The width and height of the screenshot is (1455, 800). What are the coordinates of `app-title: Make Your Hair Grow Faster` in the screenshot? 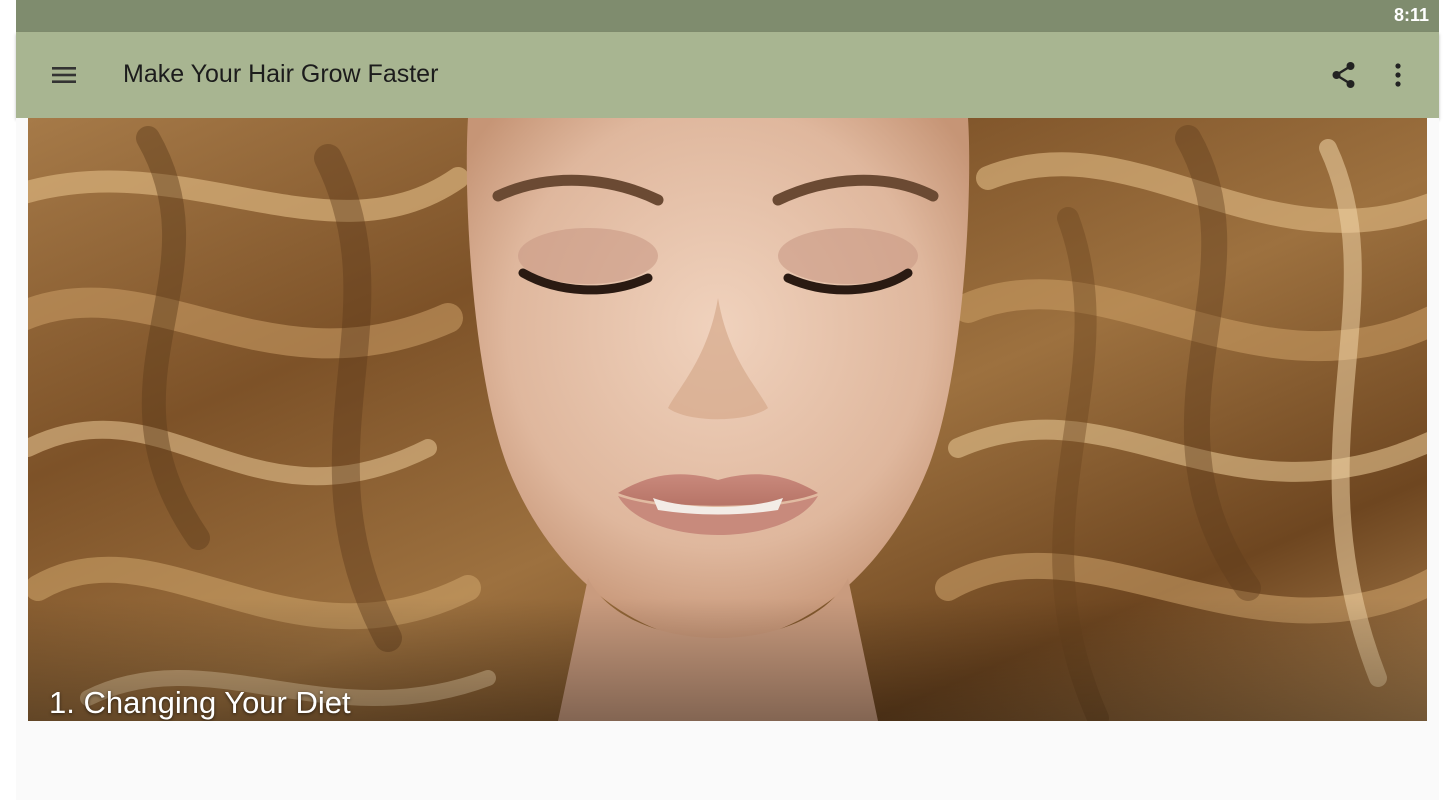 It's located at (281, 74).